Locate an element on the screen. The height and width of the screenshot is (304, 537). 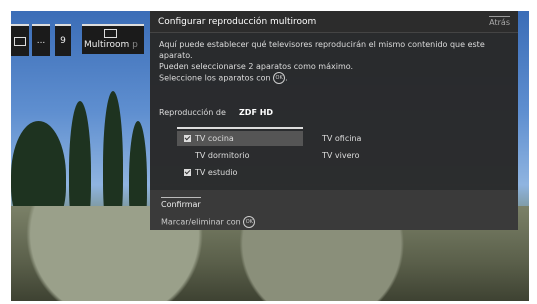
description-line-2: aparato. is located at coordinates (176, 55).